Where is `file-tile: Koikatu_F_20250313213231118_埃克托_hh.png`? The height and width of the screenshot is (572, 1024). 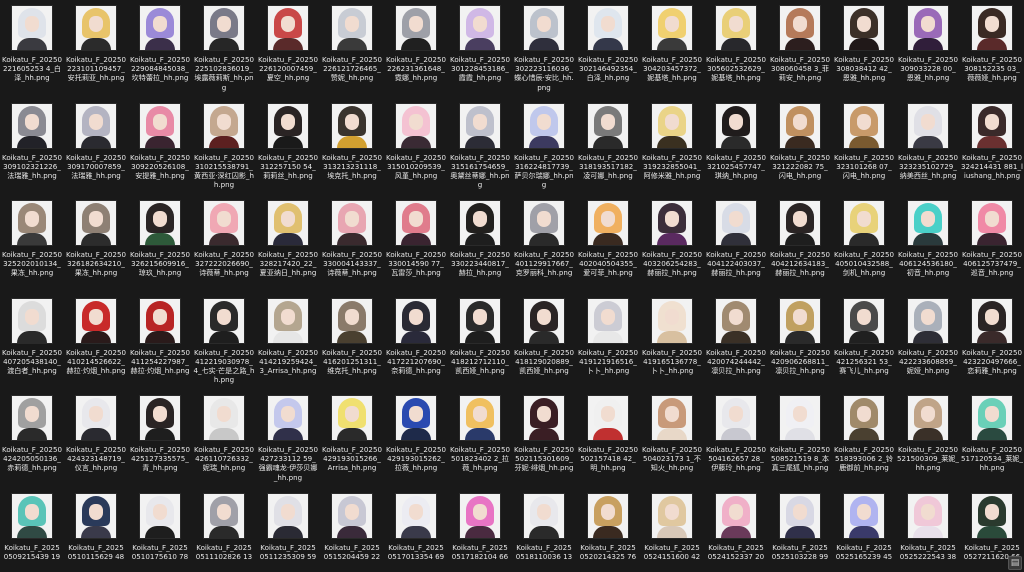
file-tile: Koikatu_F_20250313213231118_埃克托_hh.png is located at coordinates (352, 147).